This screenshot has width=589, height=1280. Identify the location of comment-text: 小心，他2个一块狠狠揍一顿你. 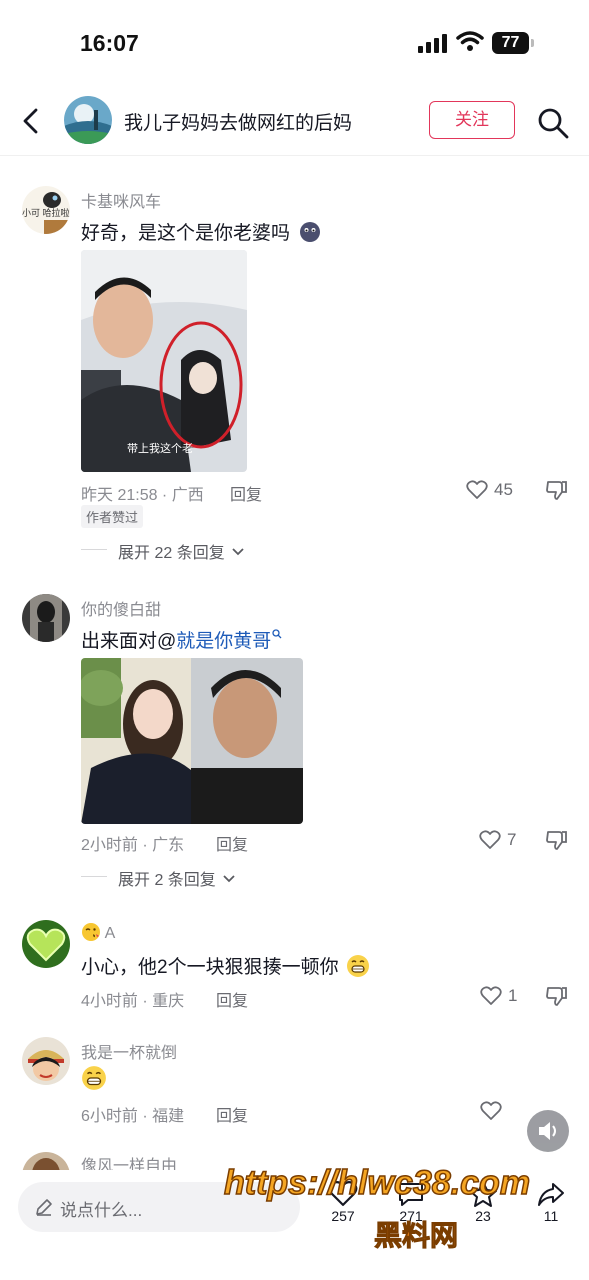
(225, 965).